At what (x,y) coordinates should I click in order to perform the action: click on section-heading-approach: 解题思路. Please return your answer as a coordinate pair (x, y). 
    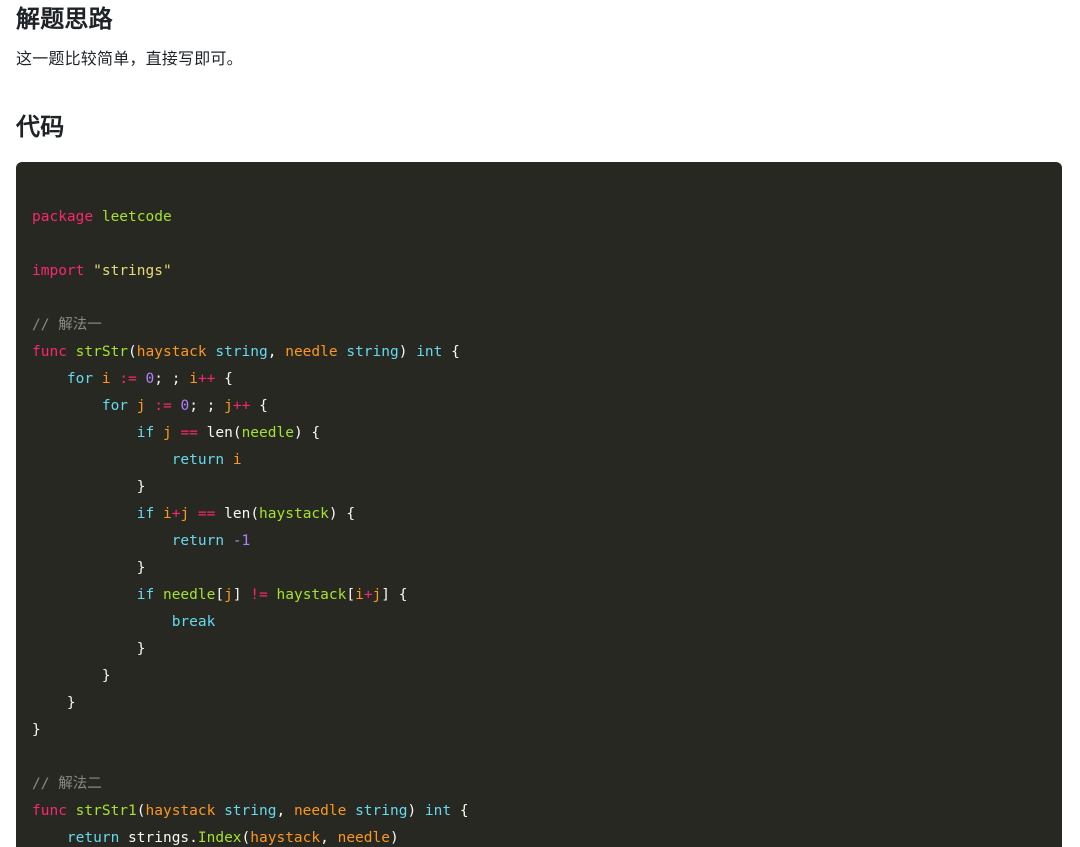
    Looking at the image, I should click on (64, 19).